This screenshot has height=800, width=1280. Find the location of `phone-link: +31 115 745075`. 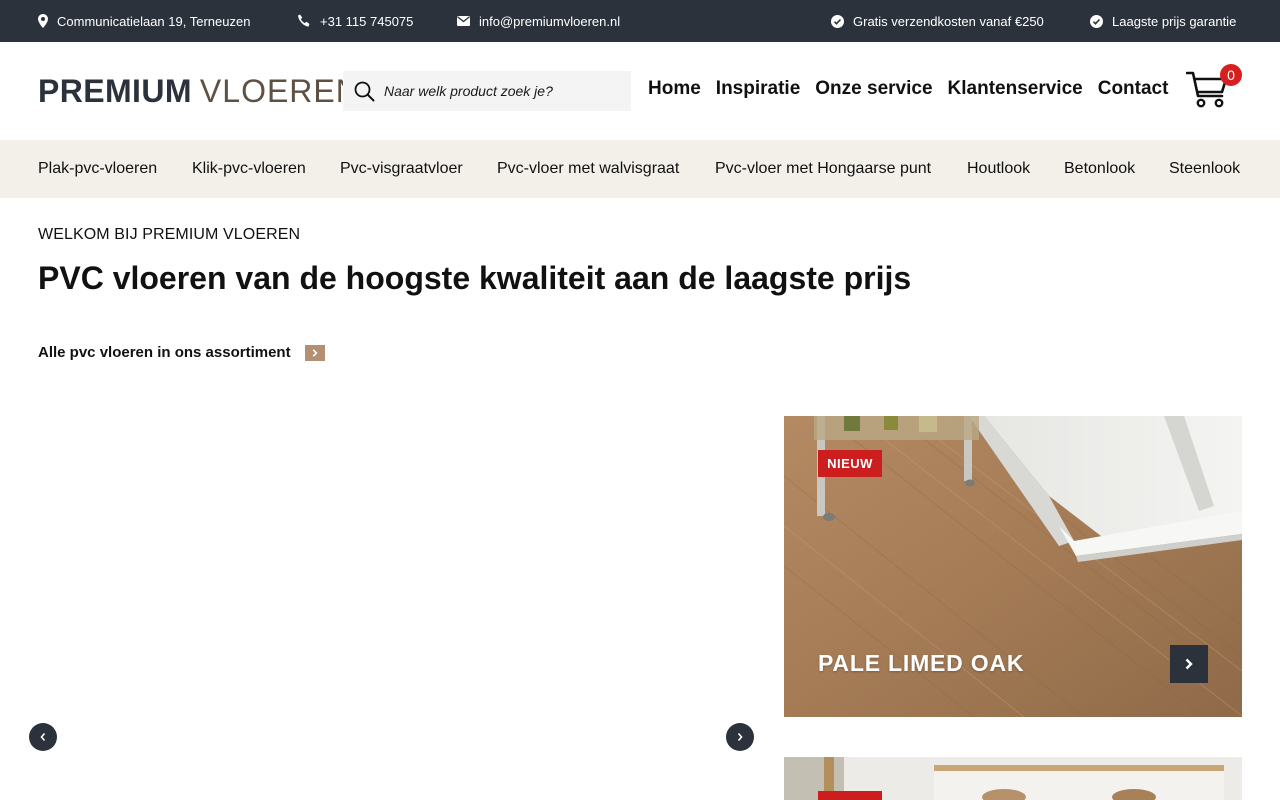

phone-link: +31 115 745075 is located at coordinates (355, 21).